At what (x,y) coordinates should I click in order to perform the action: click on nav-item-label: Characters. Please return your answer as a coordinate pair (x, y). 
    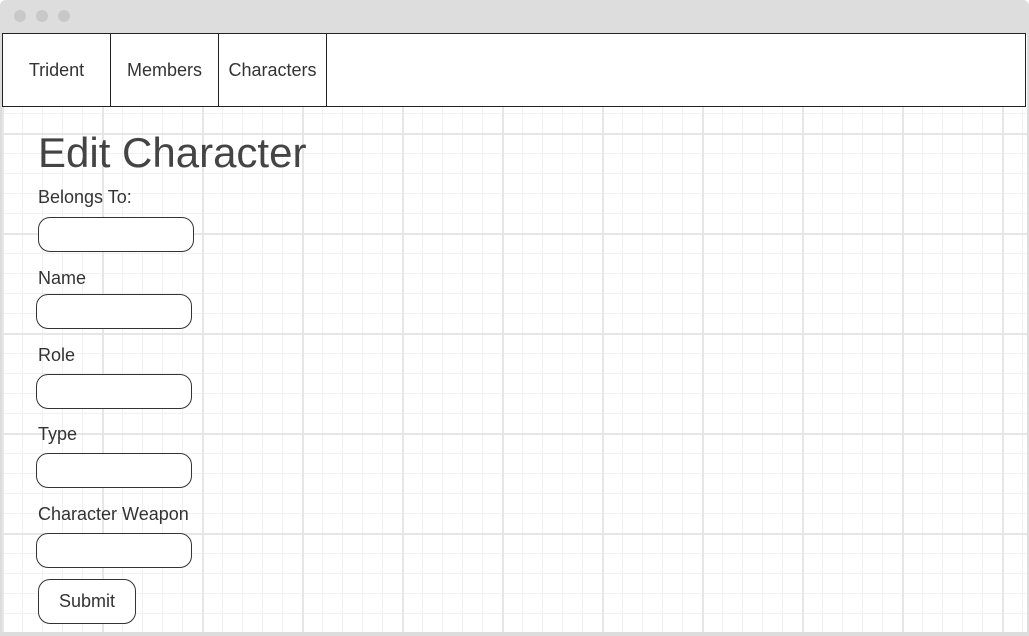
    Looking at the image, I should click on (272, 69).